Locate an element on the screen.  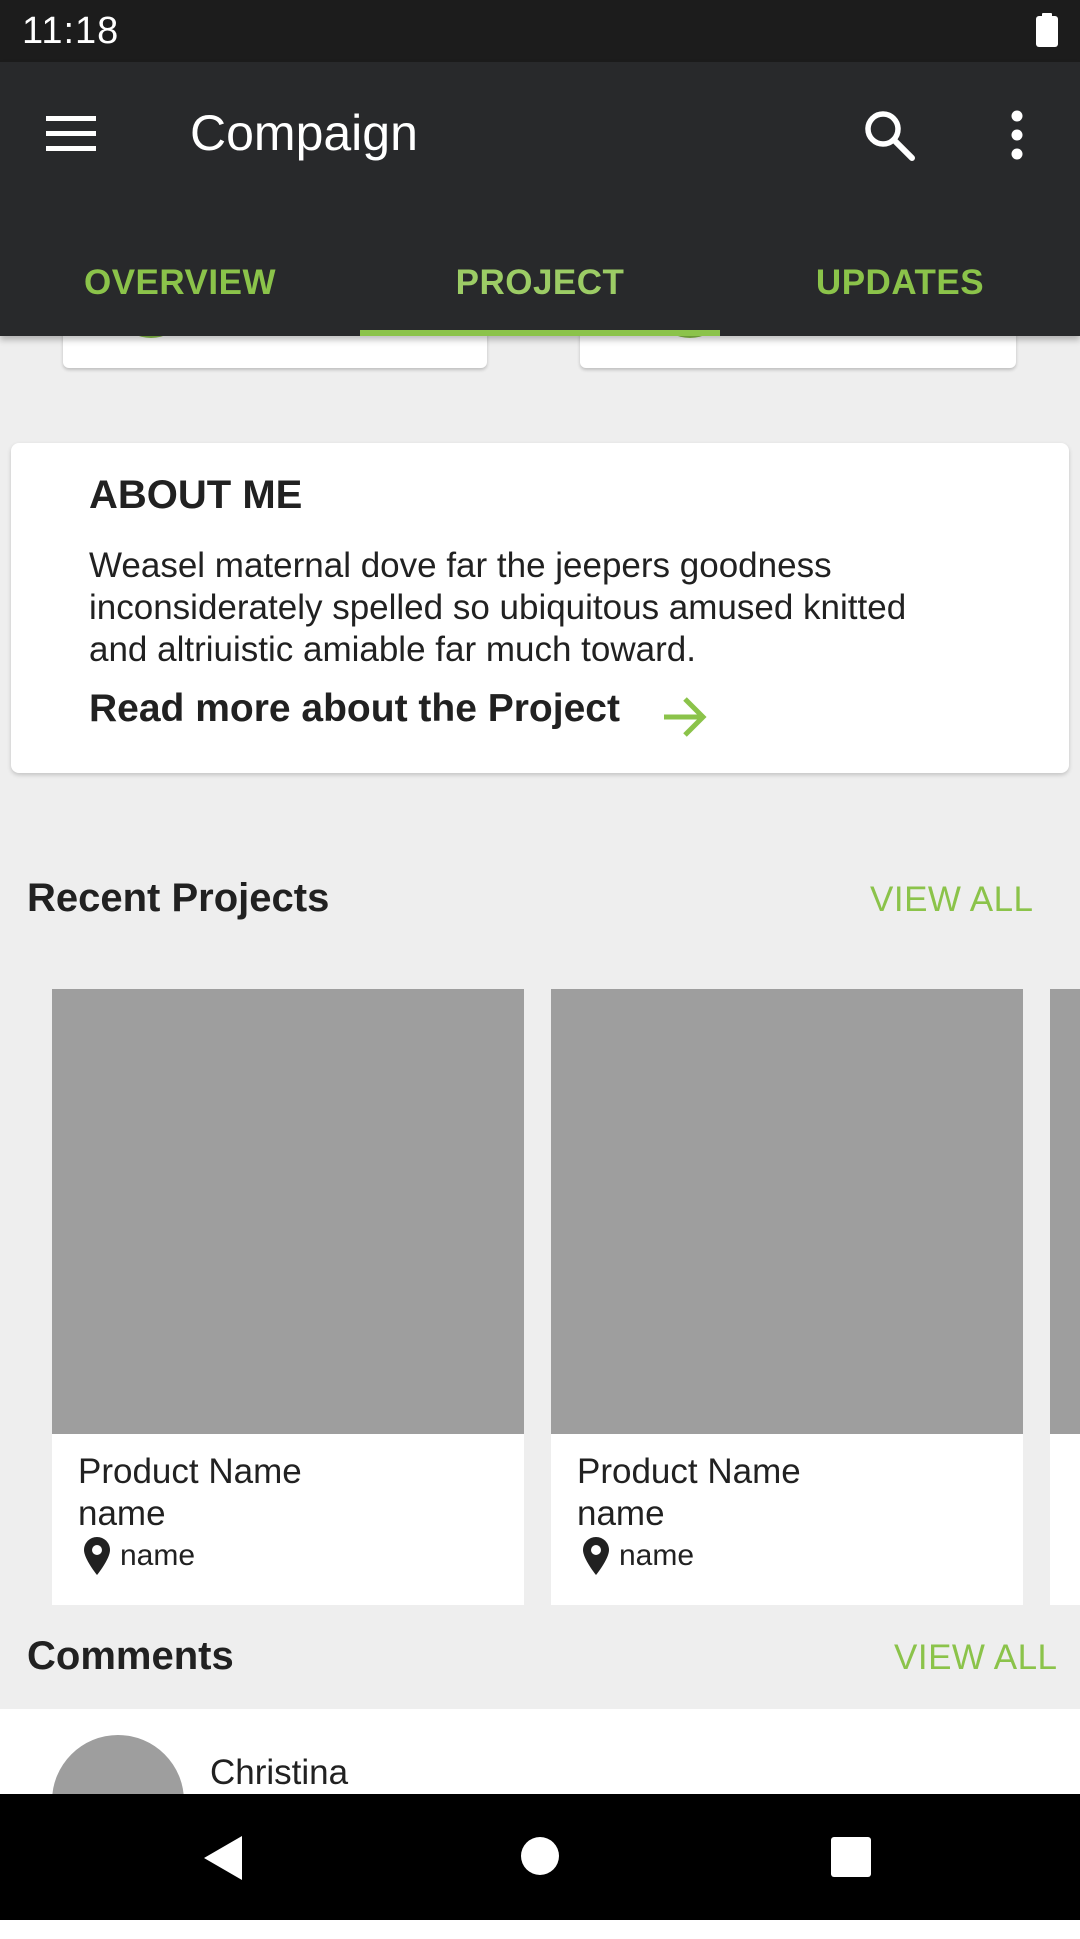
more-vert-icon is located at coordinates (1017, 135).